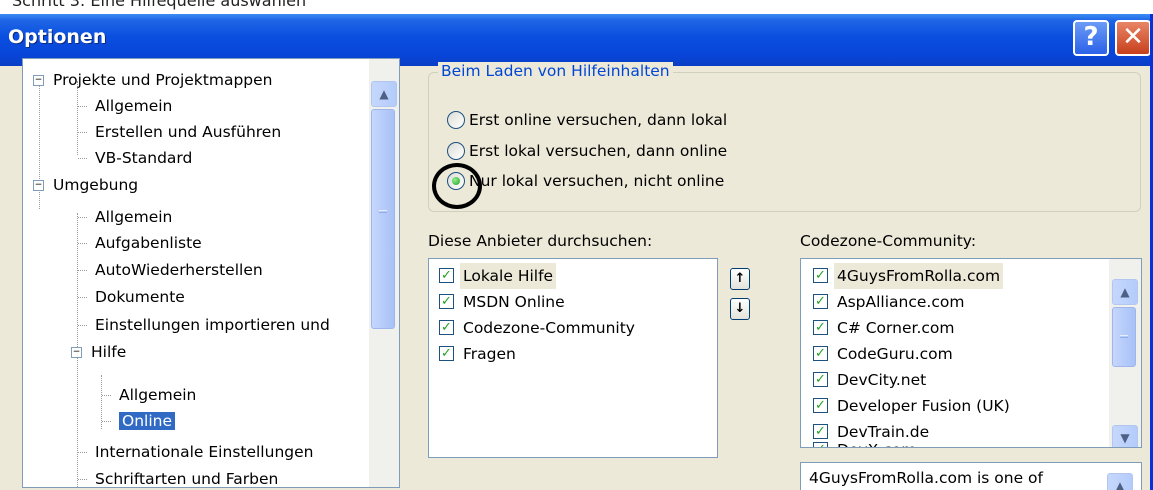  What do you see at coordinates (179, 270) in the screenshot?
I see `tree-item-autowiederherstellen: AutoWiederherstellen` at bounding box center [179, 270].